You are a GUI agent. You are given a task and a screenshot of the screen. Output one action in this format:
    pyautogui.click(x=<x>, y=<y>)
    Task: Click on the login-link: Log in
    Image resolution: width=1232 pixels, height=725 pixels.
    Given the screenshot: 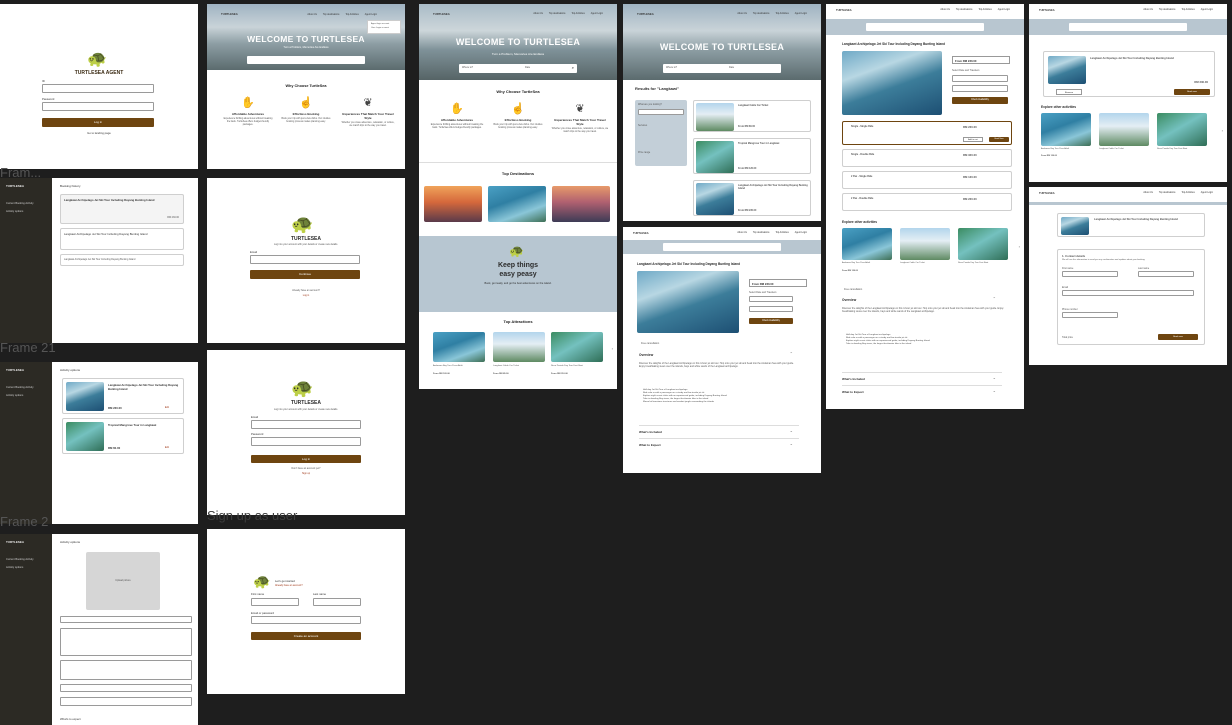 What is the action you would take?
    pyautogui.click(x=306, y=295)
    